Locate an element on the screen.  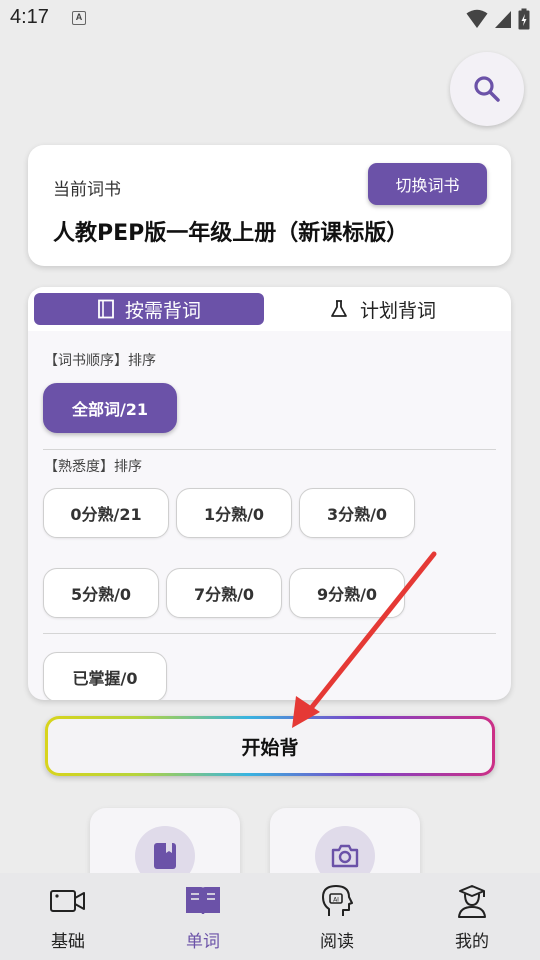
svg-text: AI is located at coordinates (336, 900).